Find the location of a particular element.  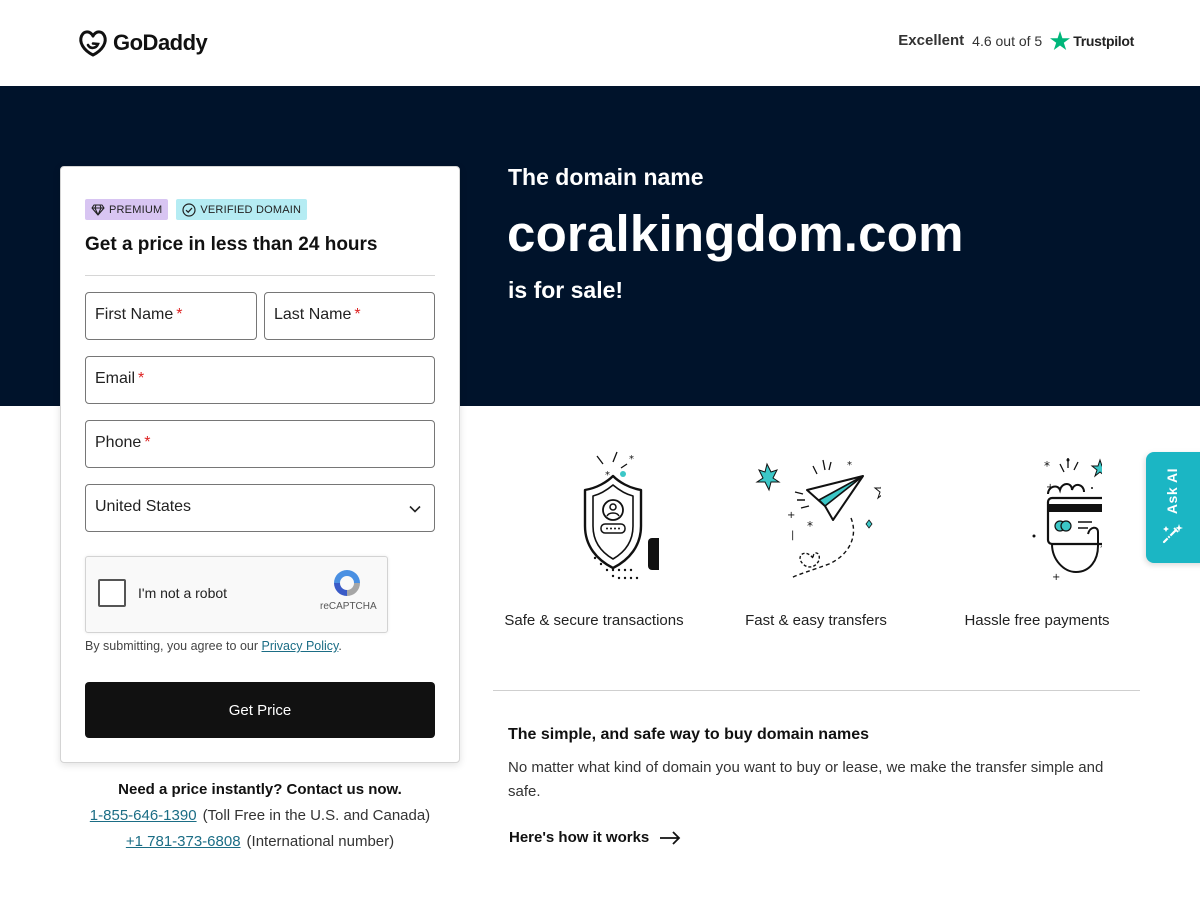

godaddy-logo: GoDaddy is located at coordinates (142, 43).